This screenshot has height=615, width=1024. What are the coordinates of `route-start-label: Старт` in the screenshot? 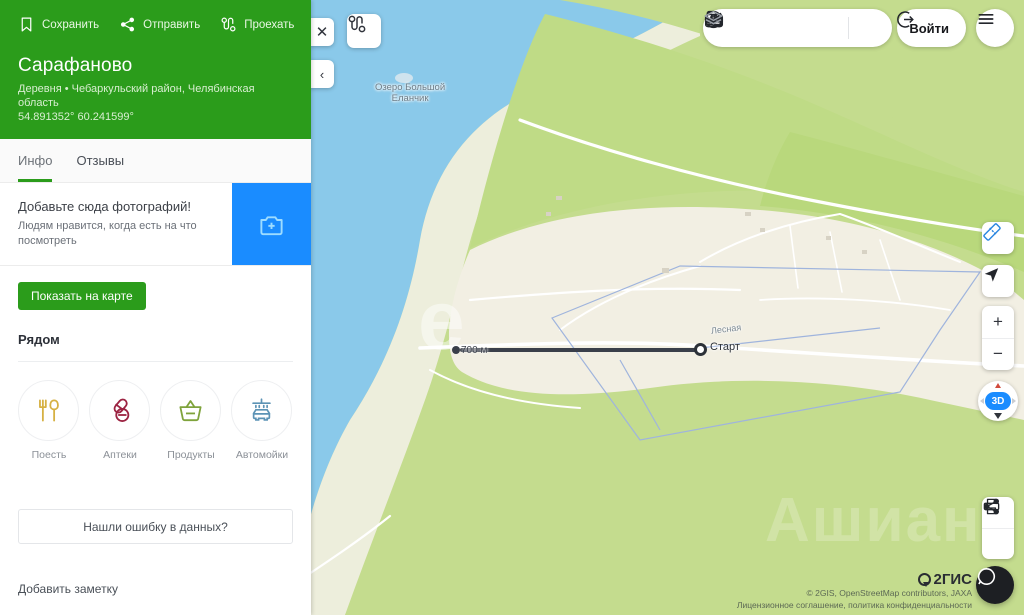 It's located at (725, 347).